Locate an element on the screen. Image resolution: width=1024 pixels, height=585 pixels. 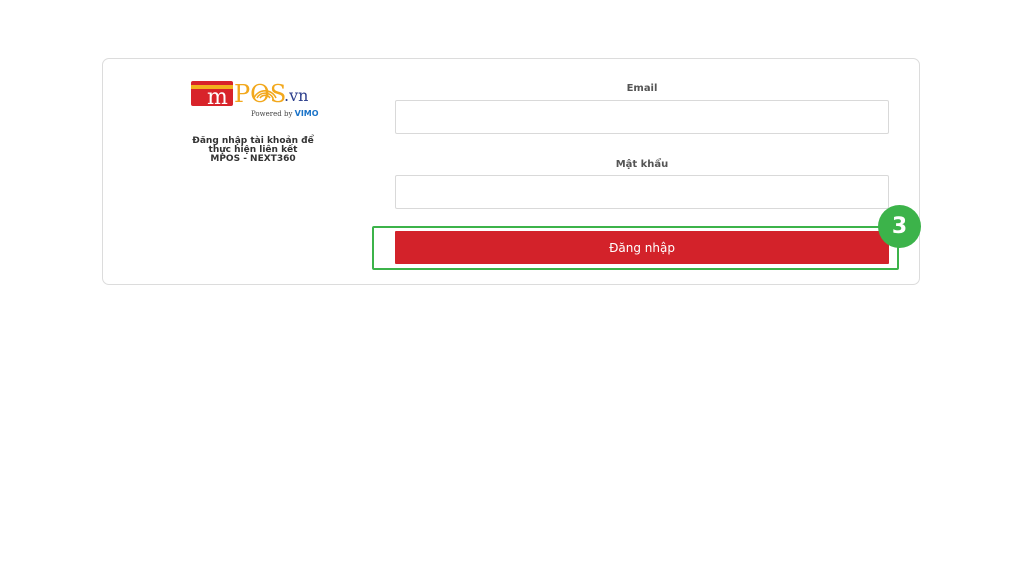
card-icon: m is located at coordinates (212, 95).